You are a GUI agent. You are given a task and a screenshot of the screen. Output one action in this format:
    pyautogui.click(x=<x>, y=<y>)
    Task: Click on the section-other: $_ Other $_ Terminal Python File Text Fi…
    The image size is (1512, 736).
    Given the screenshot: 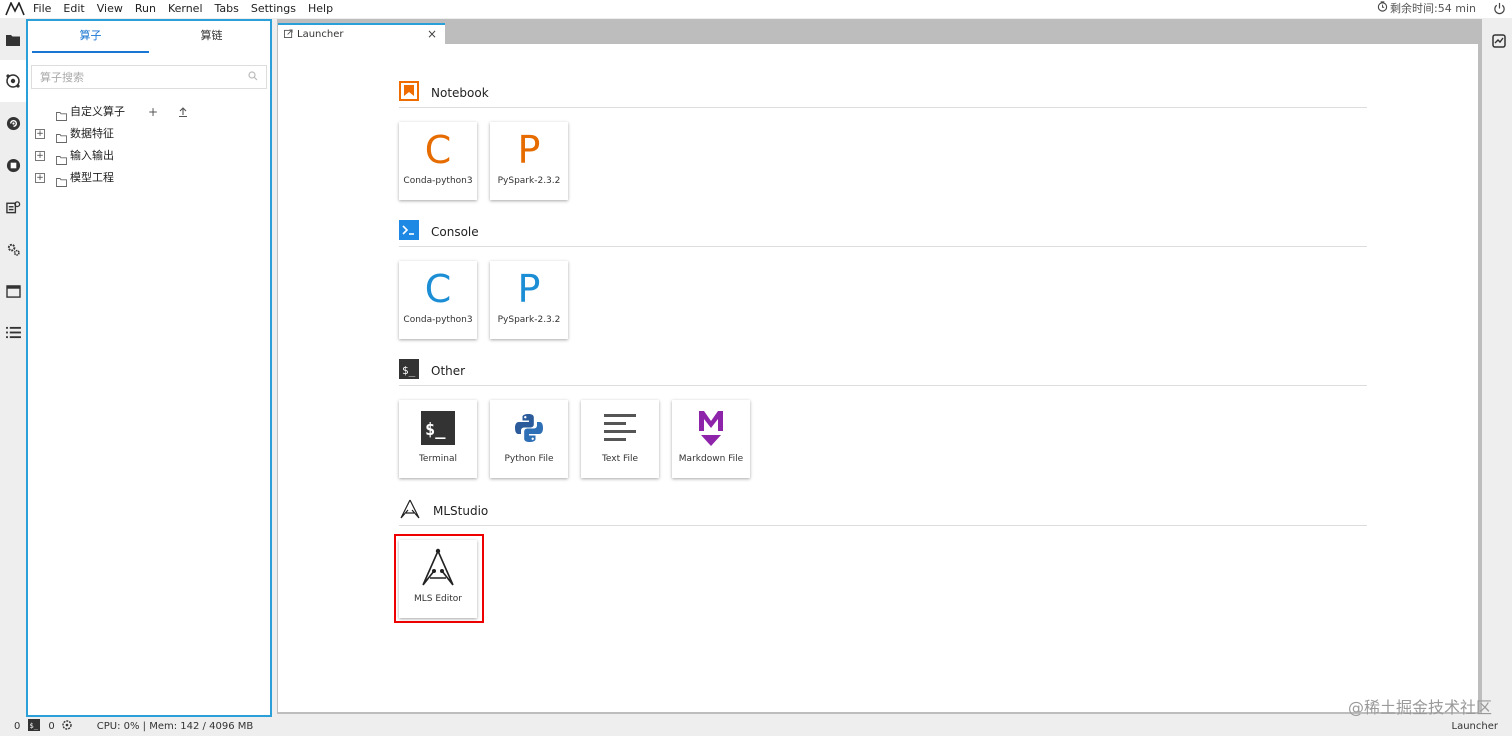 What is the action you would take?
    pyautogui.click(x=883, y=417)
    